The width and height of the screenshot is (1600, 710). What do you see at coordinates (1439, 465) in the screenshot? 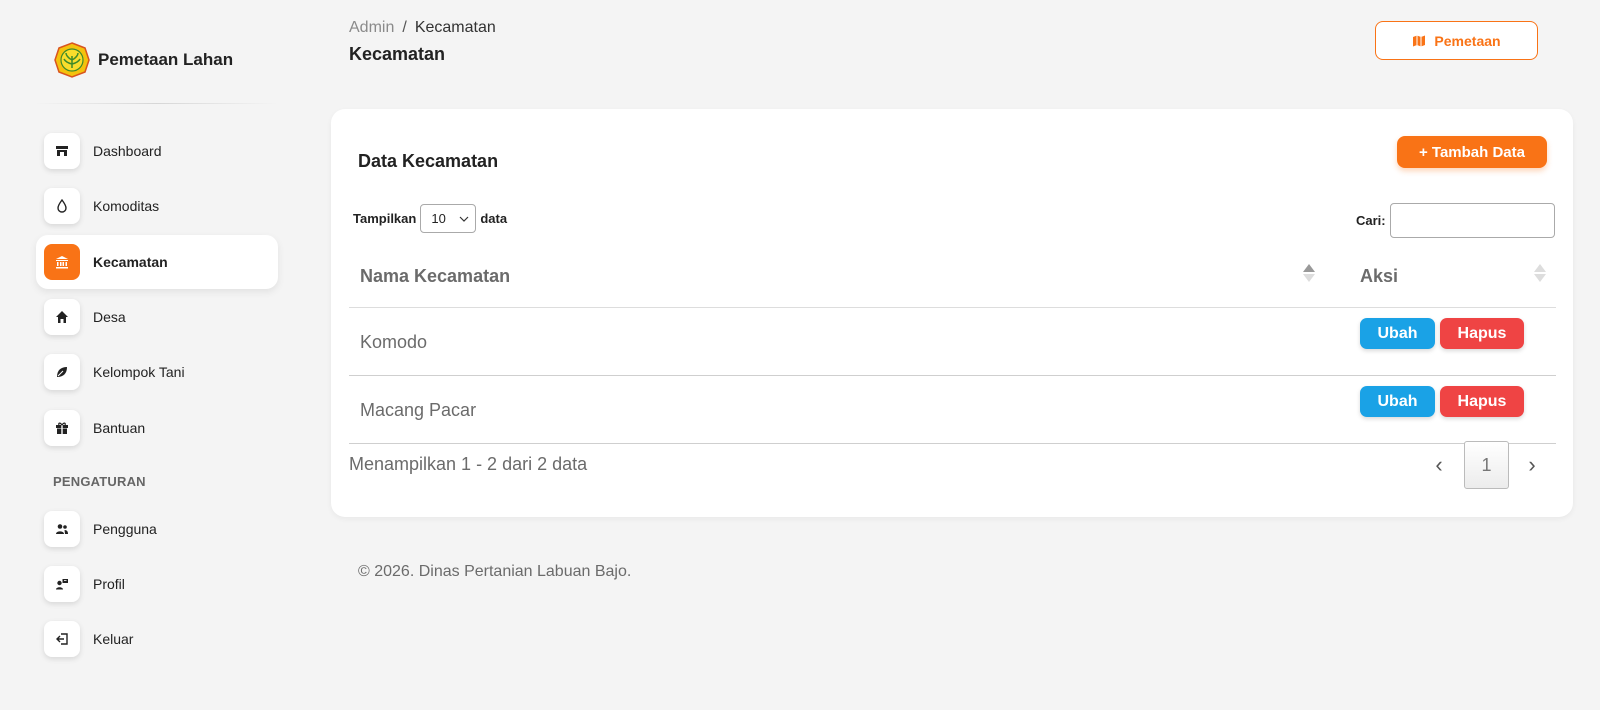
I see `pagination-prev: ‹` at bounding box center [1439, 465].